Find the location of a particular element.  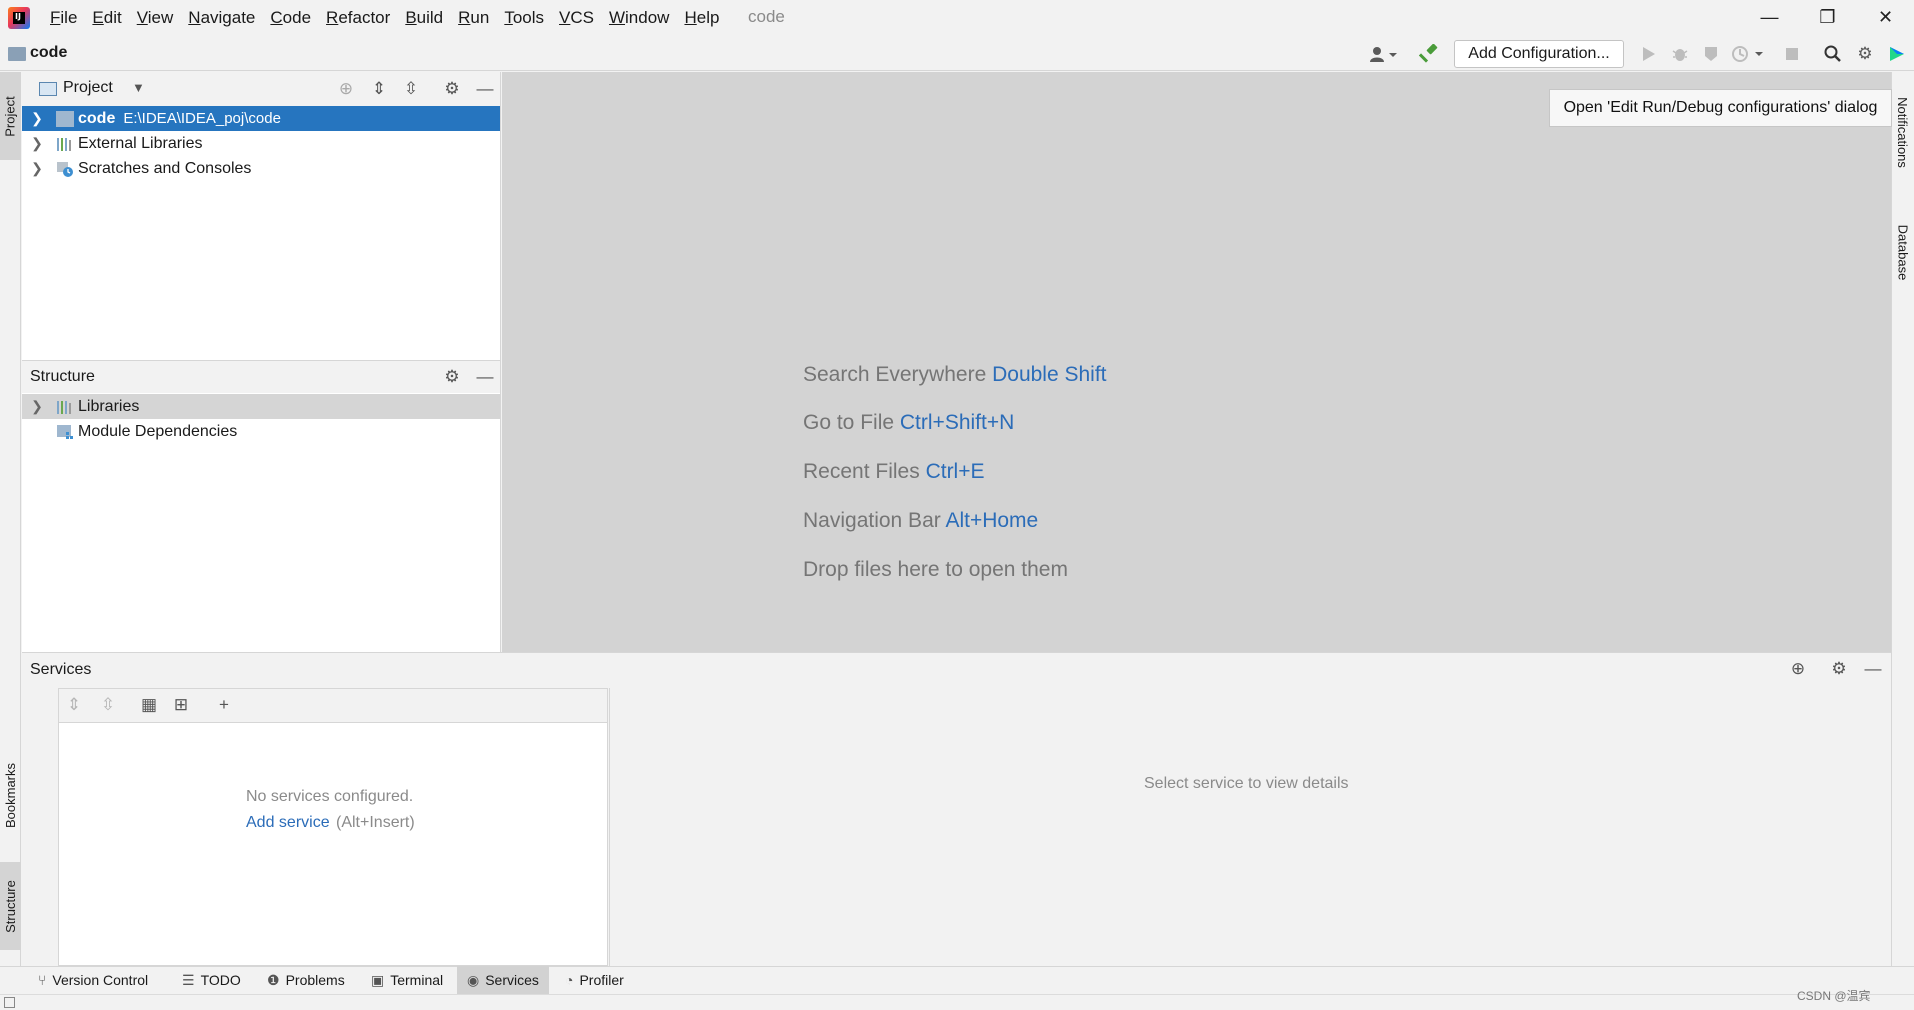

tab-label: Version Control is located at coordinates (100, 980).